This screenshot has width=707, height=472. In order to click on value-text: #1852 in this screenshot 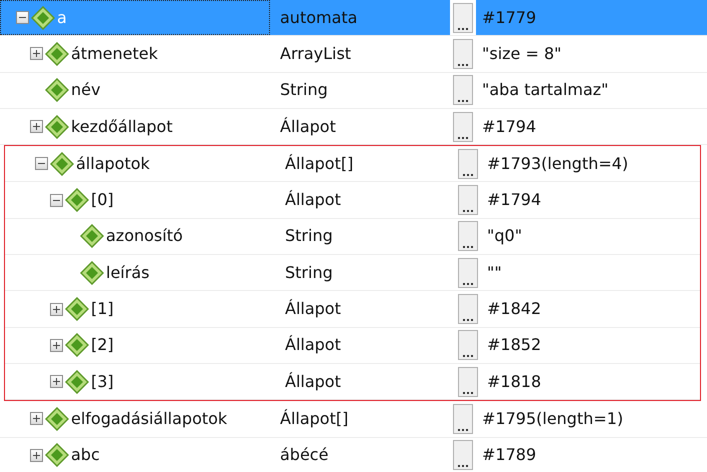, I will do `click(514, 345)`.